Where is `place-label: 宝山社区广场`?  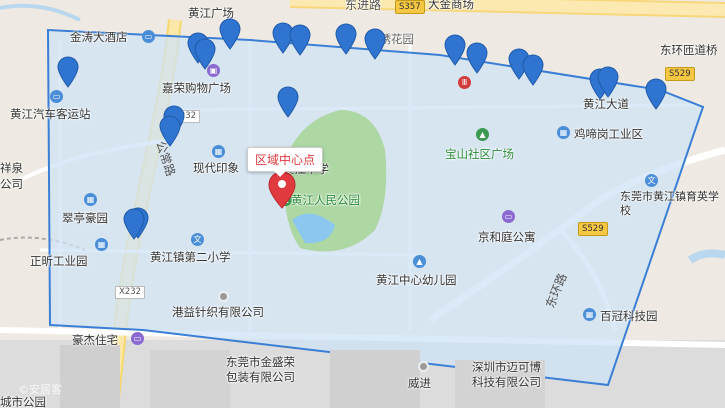 place-label: 宝山社区广场 is located at coordinates (479, 154).